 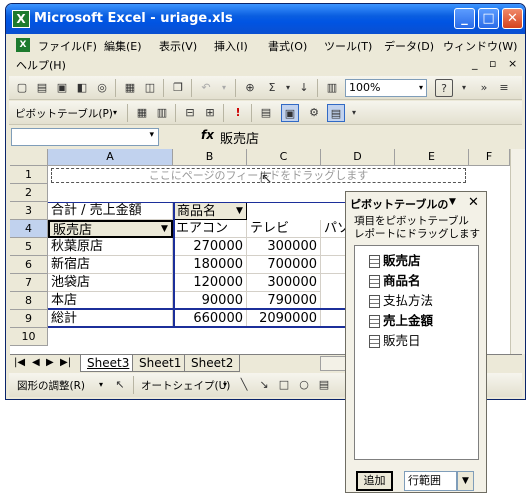 What do you see at coordinates (464, 18) in the screenshot?
I see `minimize-button: _` at bounding box center [464, 18].